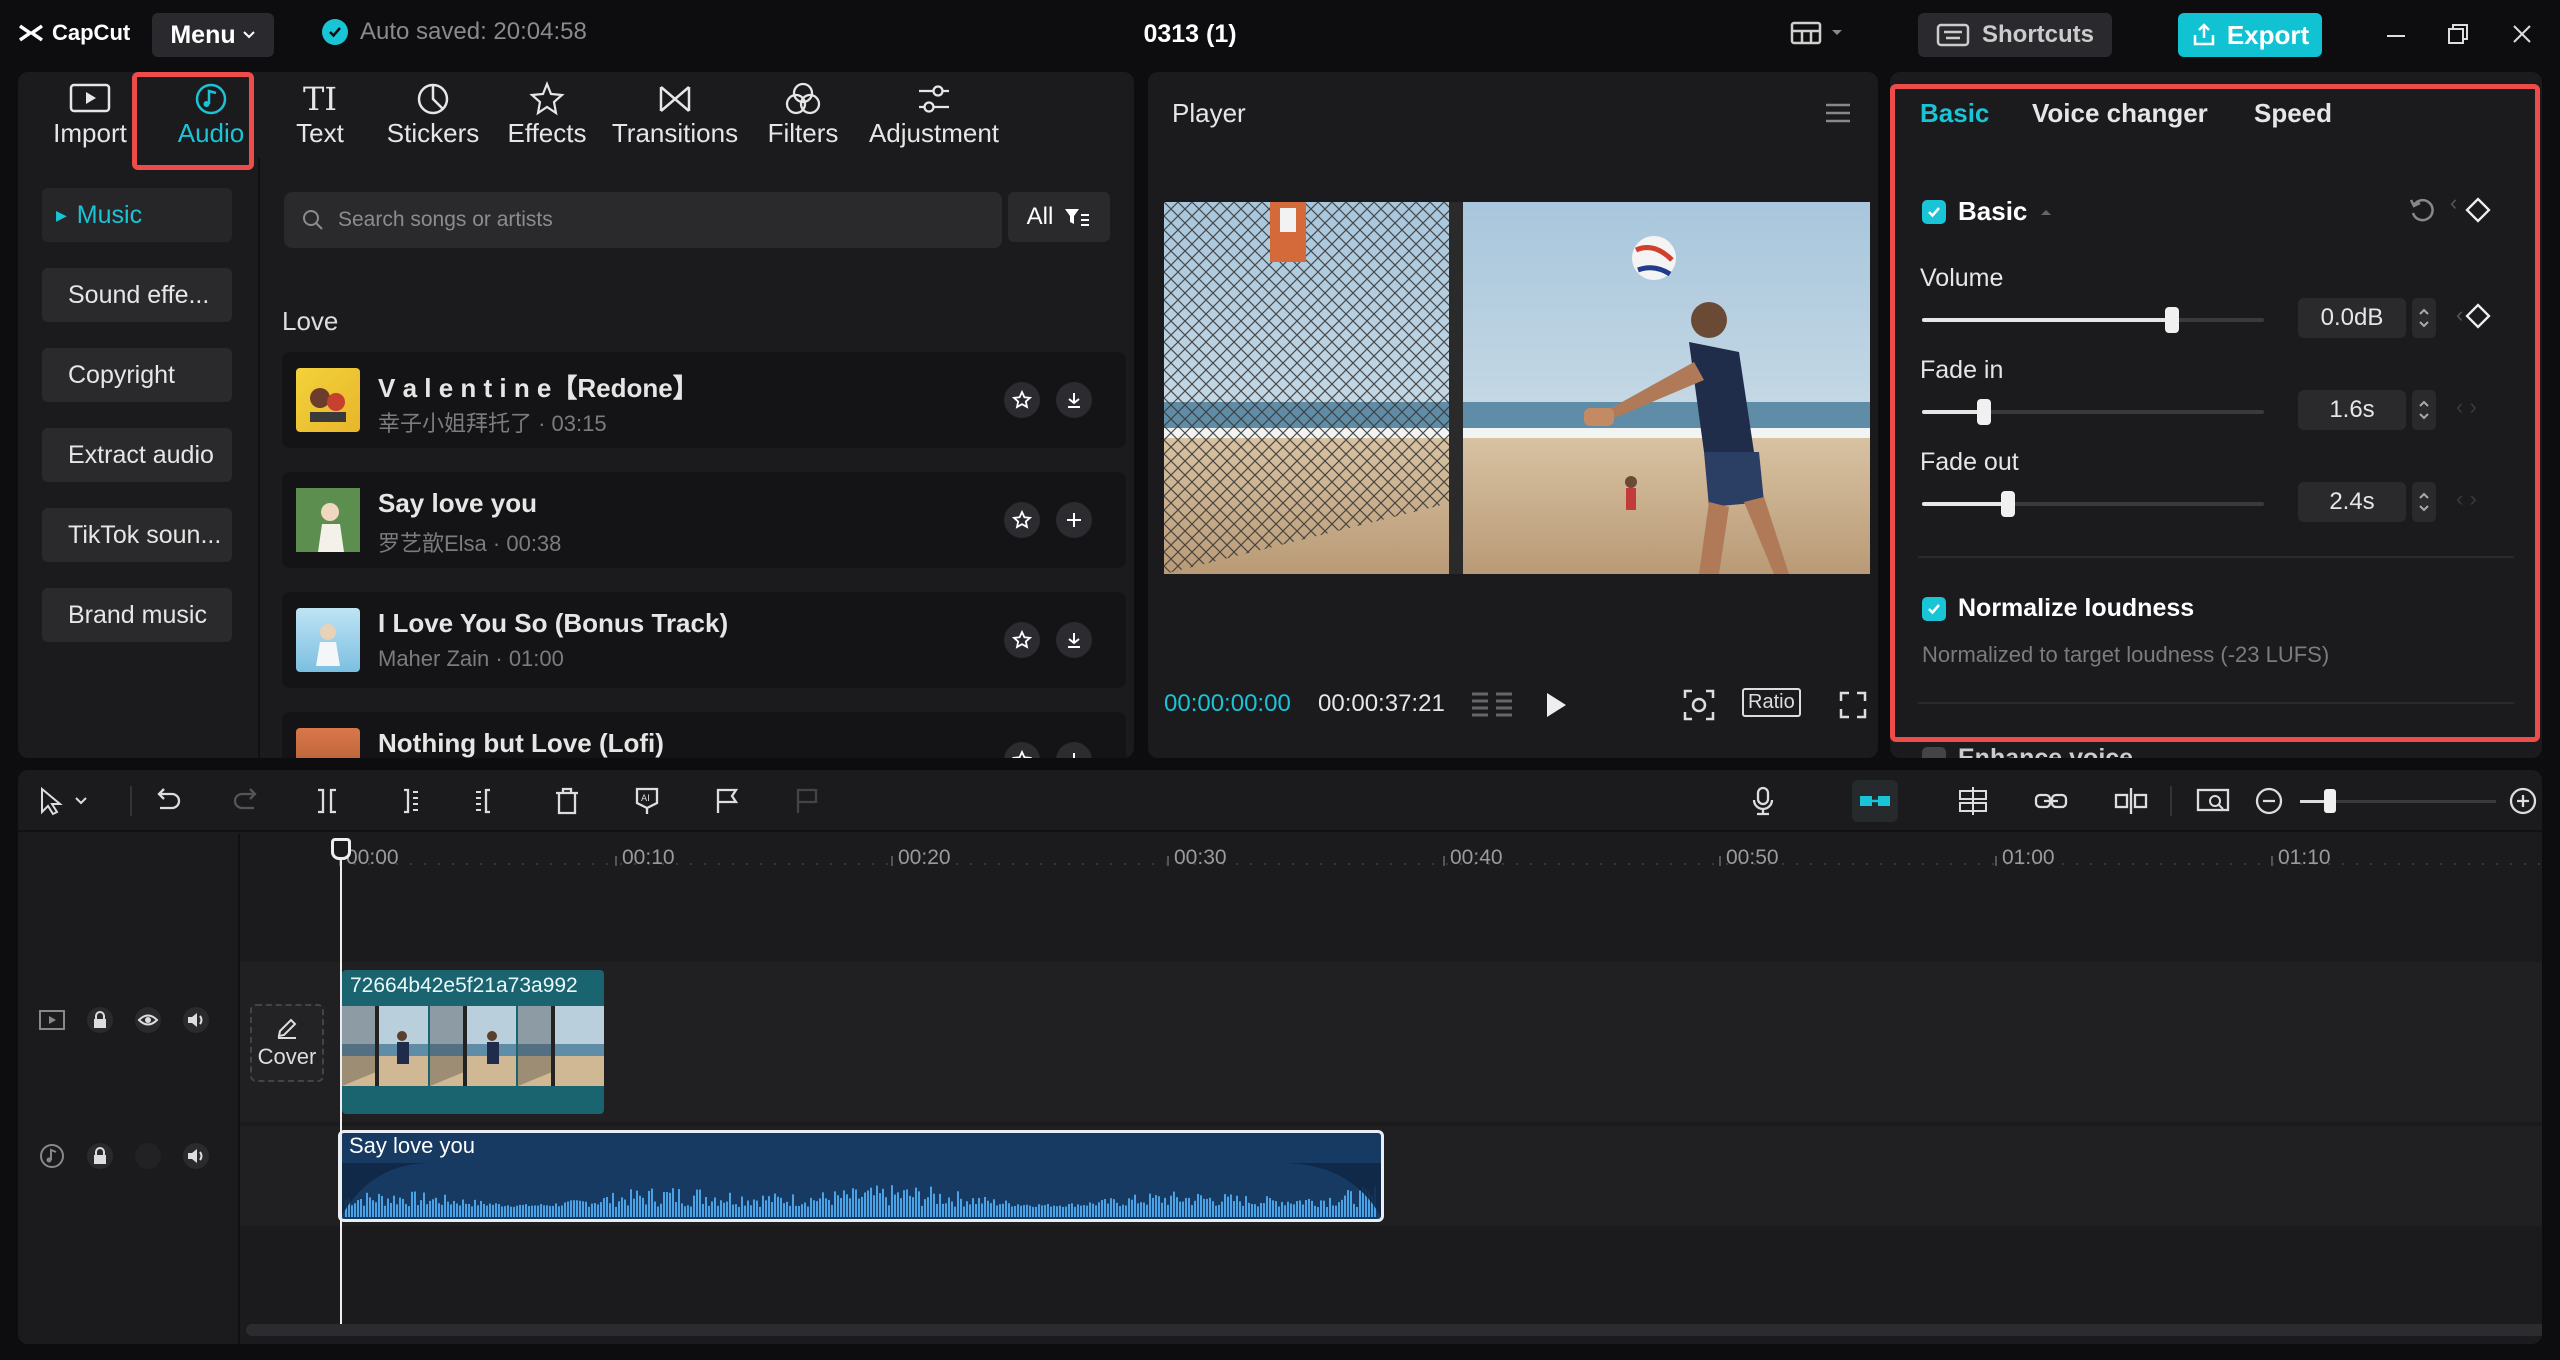 The image size is (2560, 1360). I want to click on zoom-in-button, so click(2523, 801).